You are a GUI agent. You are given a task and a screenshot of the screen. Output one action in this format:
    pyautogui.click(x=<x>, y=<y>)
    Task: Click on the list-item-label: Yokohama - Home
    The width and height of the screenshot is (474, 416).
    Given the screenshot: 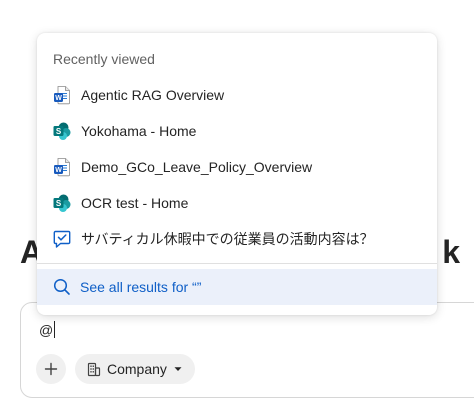 What is the action you would take?
    pyautogui.click(x=139, y=131)
    